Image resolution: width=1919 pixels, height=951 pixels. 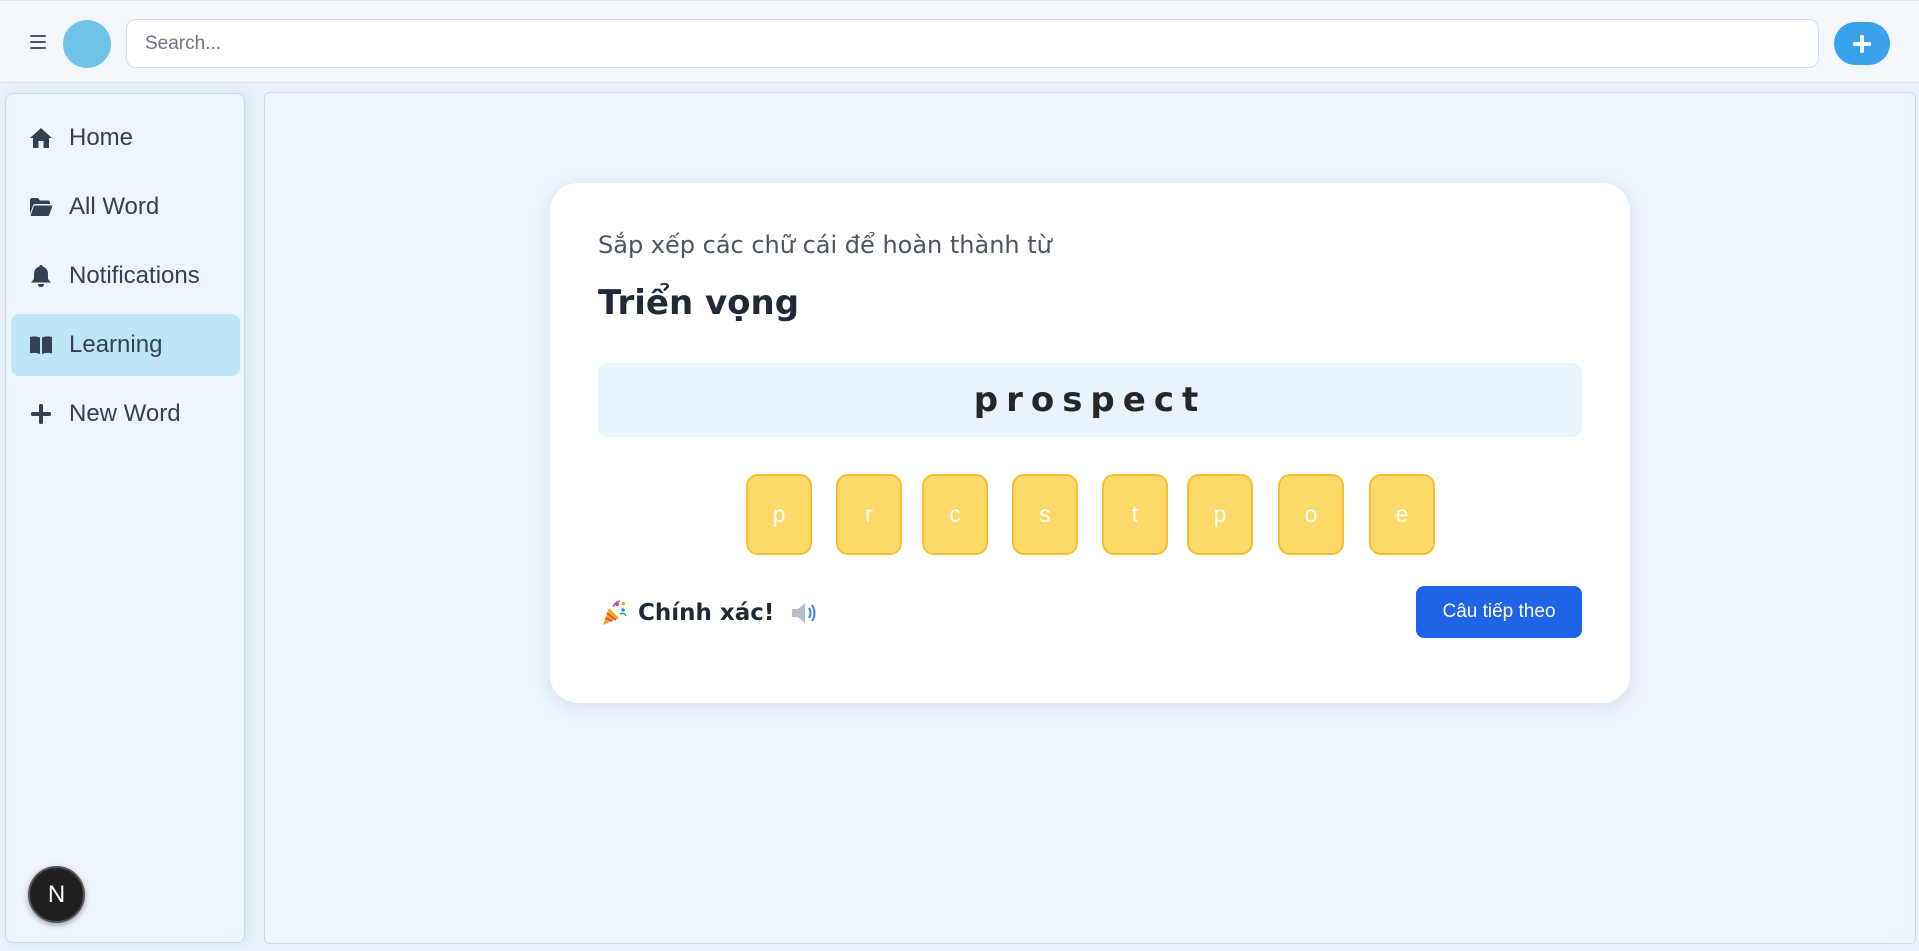 I want to click on badge-letter: N, so click(x=56, y=894).